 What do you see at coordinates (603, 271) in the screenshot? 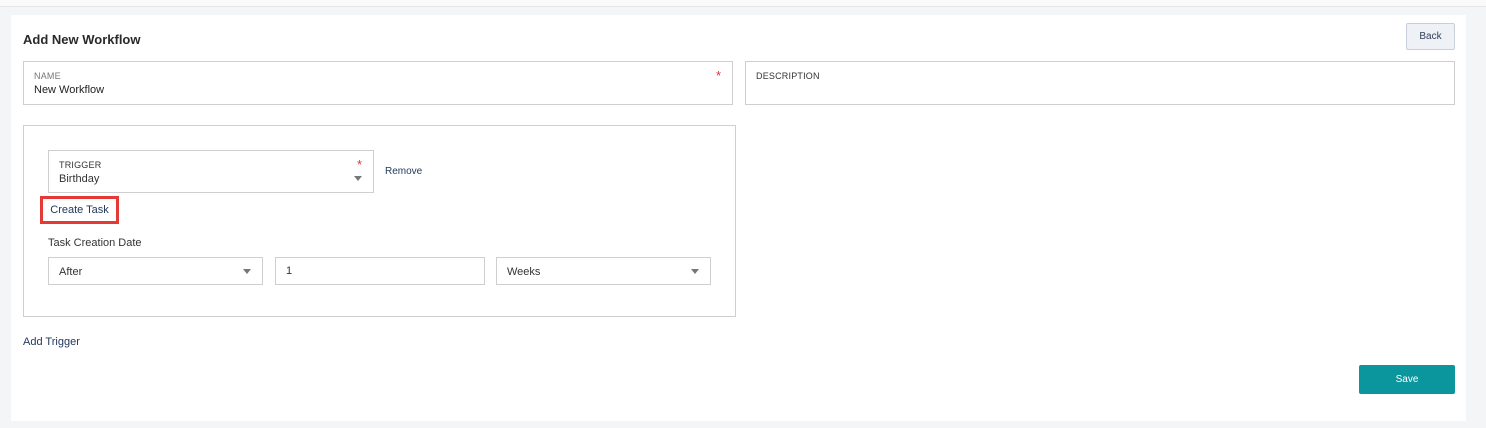
I see `unit-select: Weeks` at bounding box center [603, 271].